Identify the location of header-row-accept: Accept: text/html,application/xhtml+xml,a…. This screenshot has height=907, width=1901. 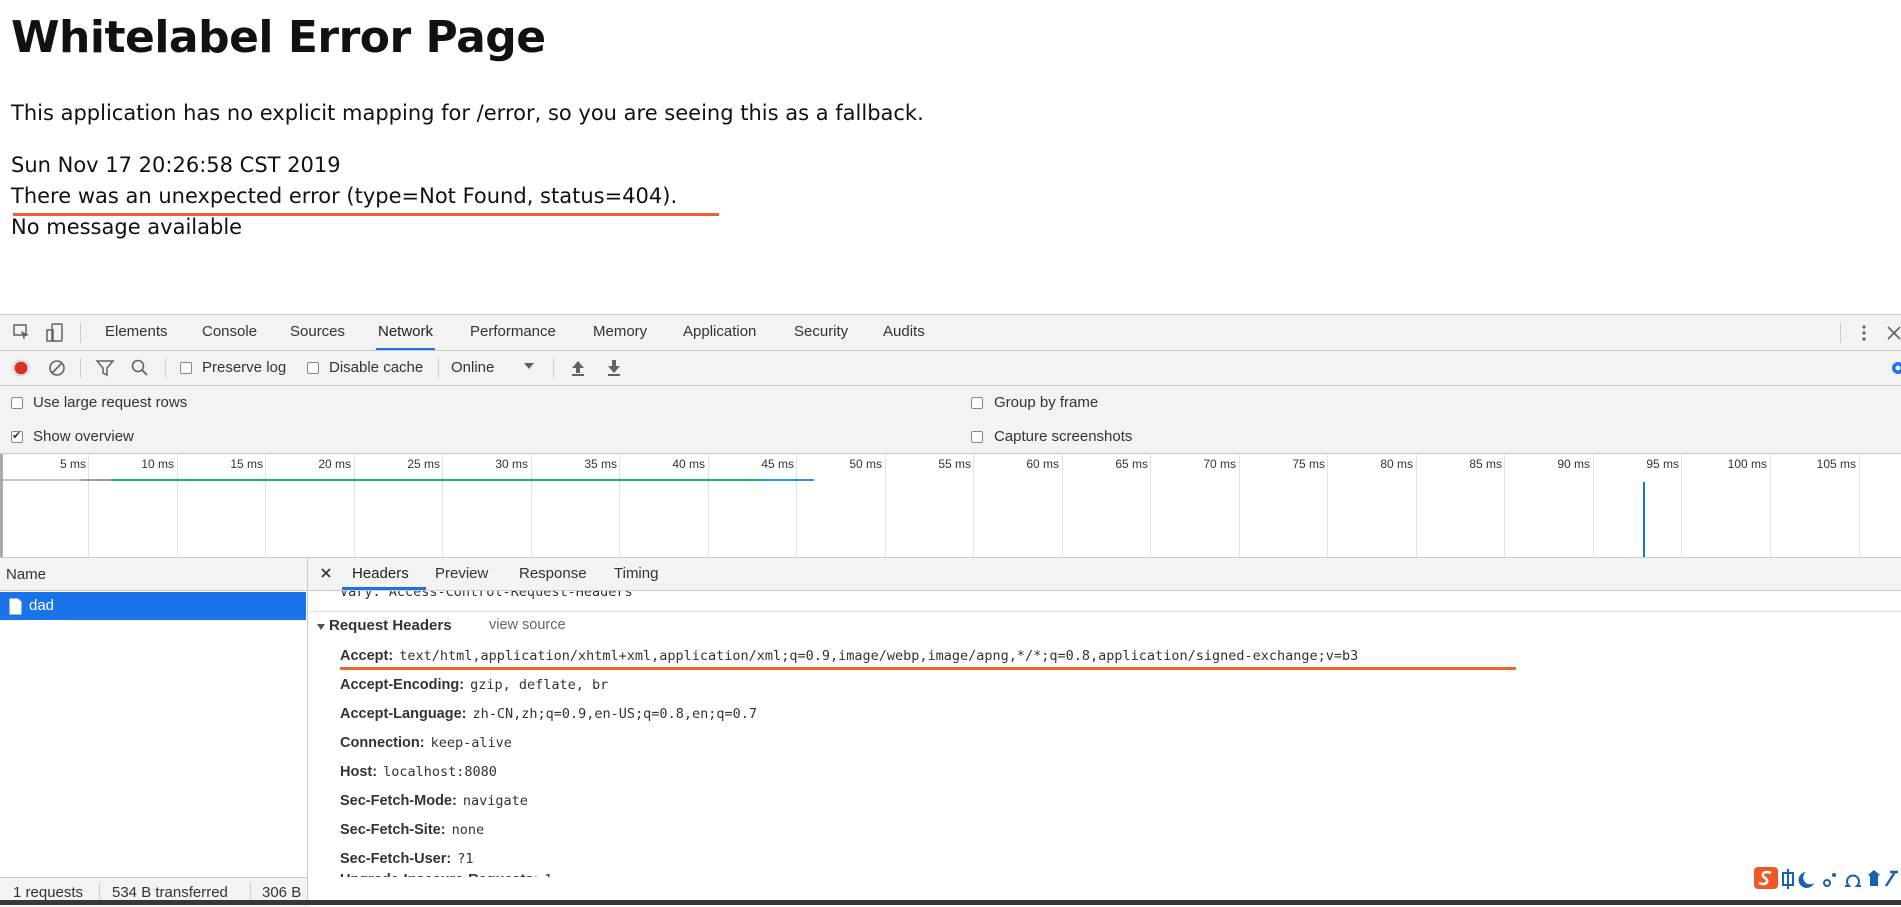
(849, 656).